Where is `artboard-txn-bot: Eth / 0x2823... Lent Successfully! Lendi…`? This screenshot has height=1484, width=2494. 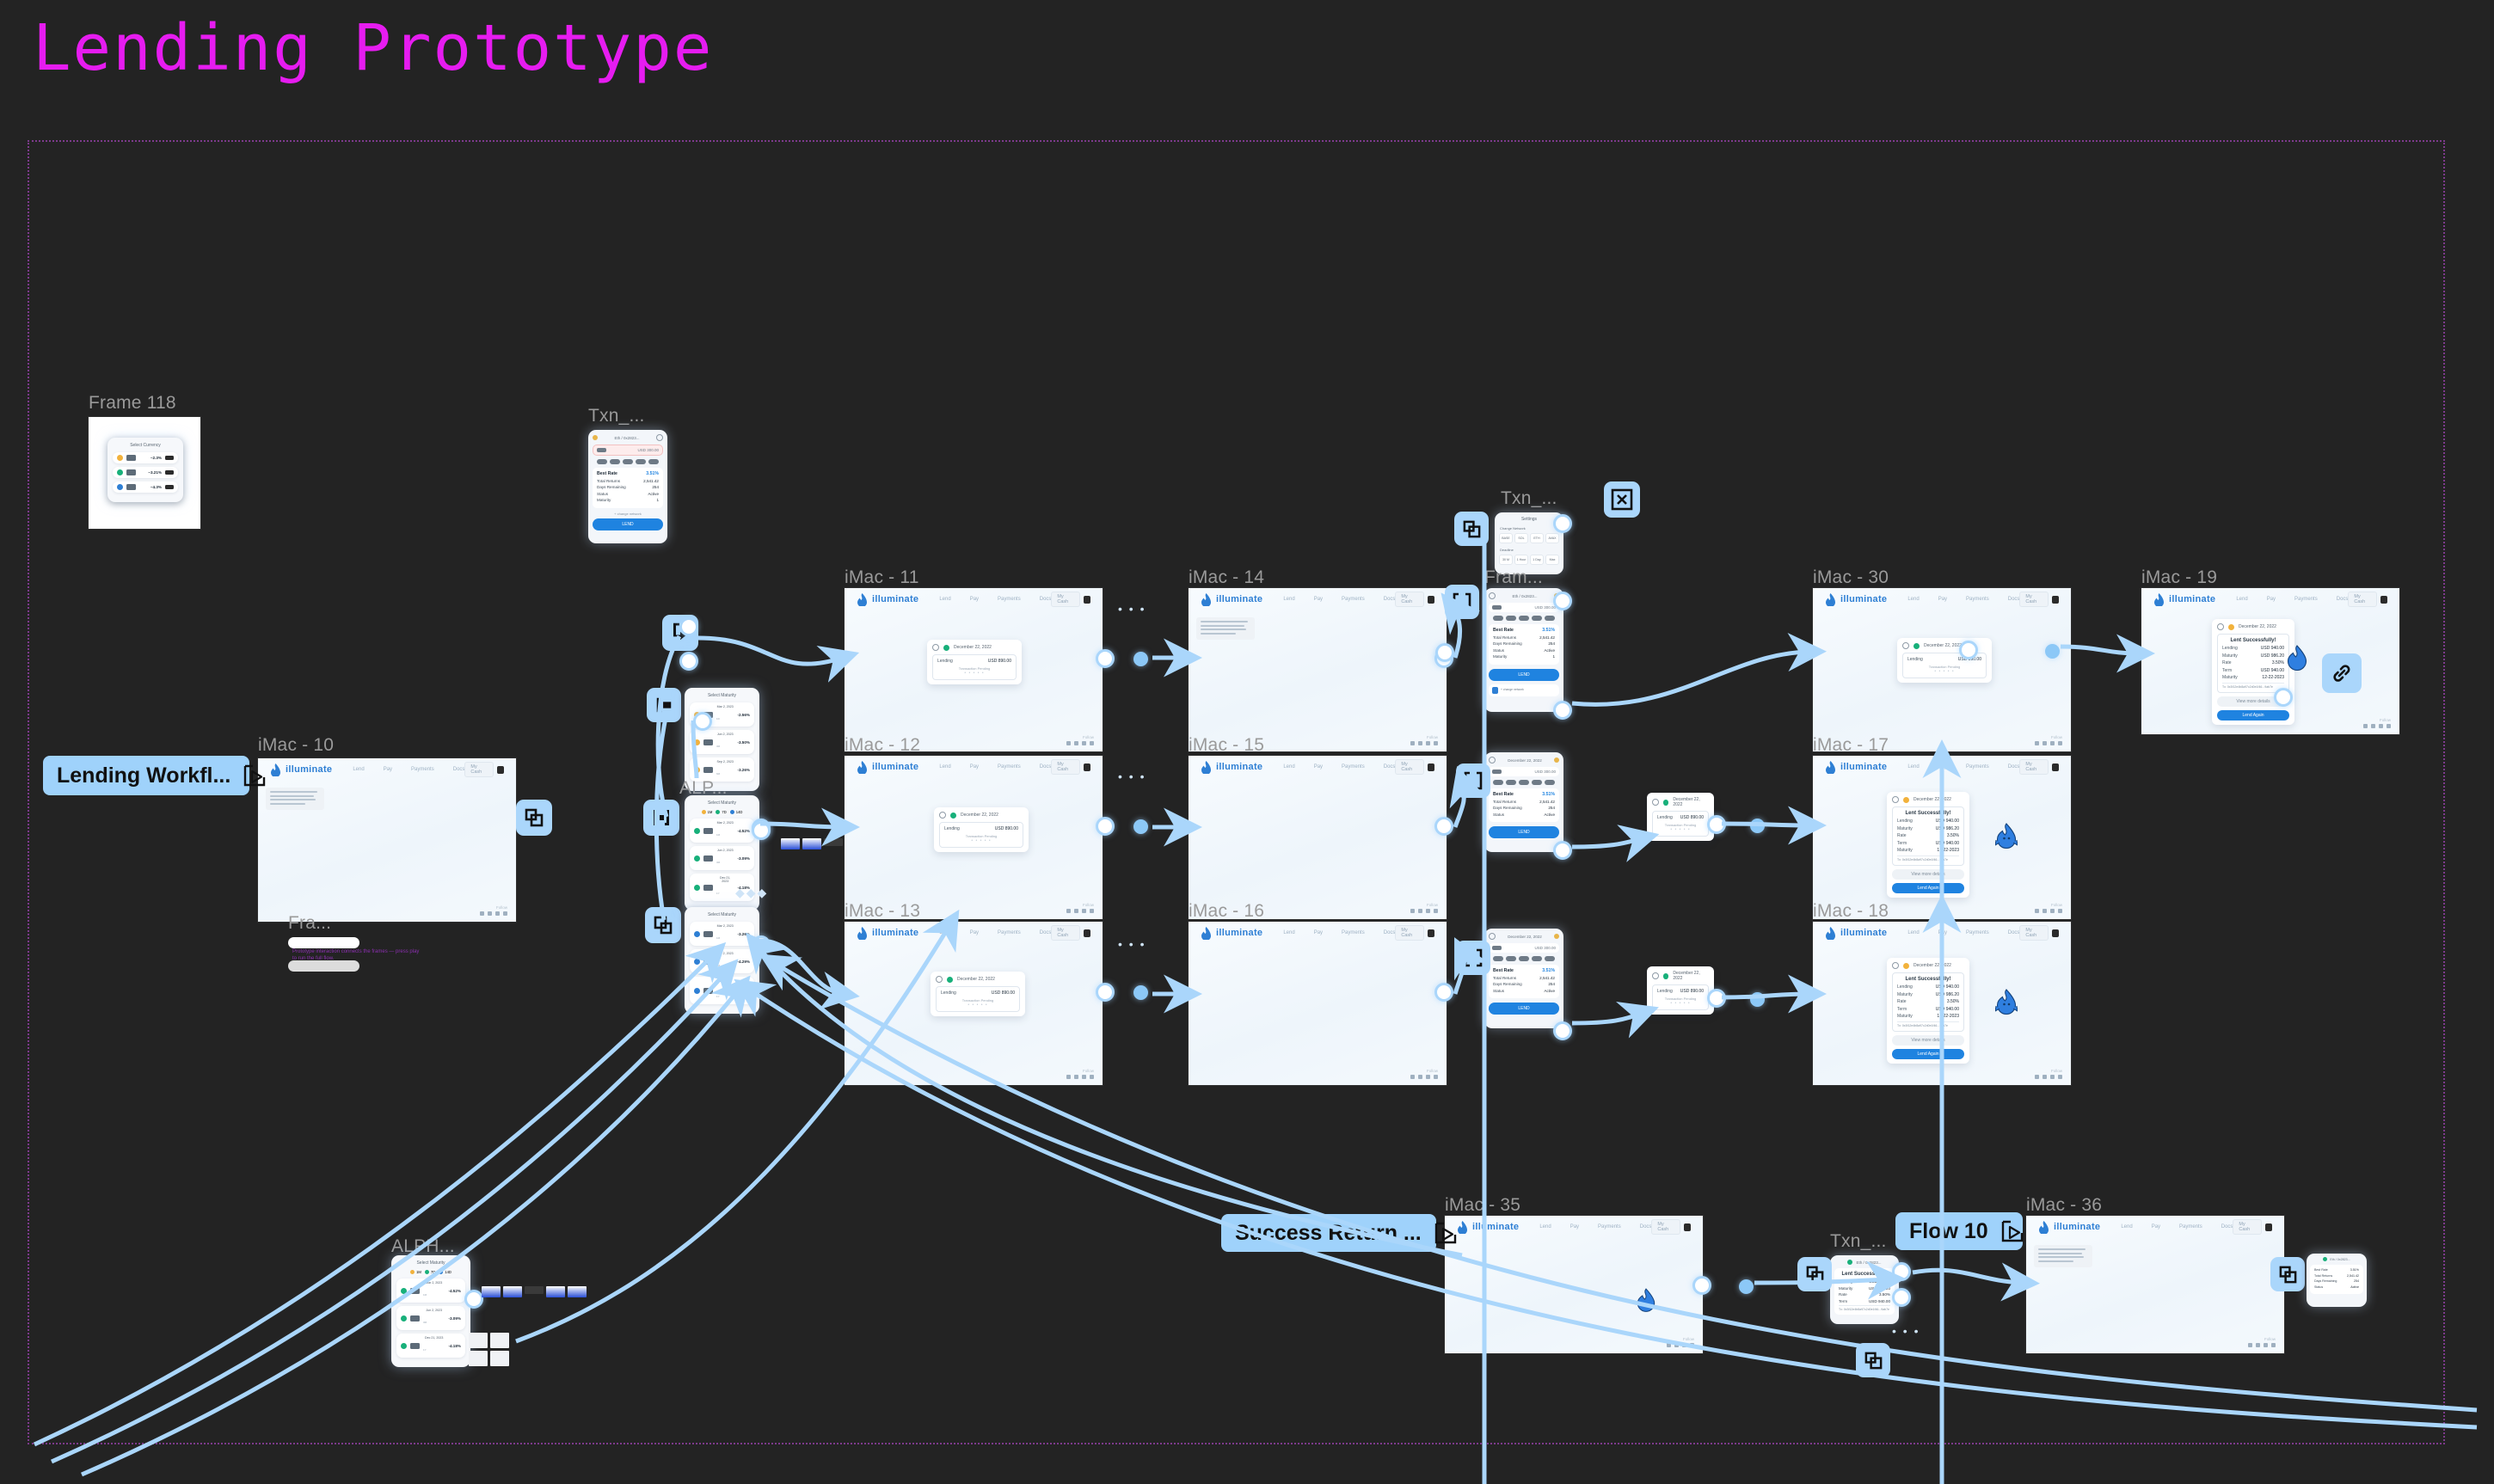 artboard-txn-bot: Eth / 0x2823... Lent Successfully! Lendi… is located at coordinates (1865, 1289).